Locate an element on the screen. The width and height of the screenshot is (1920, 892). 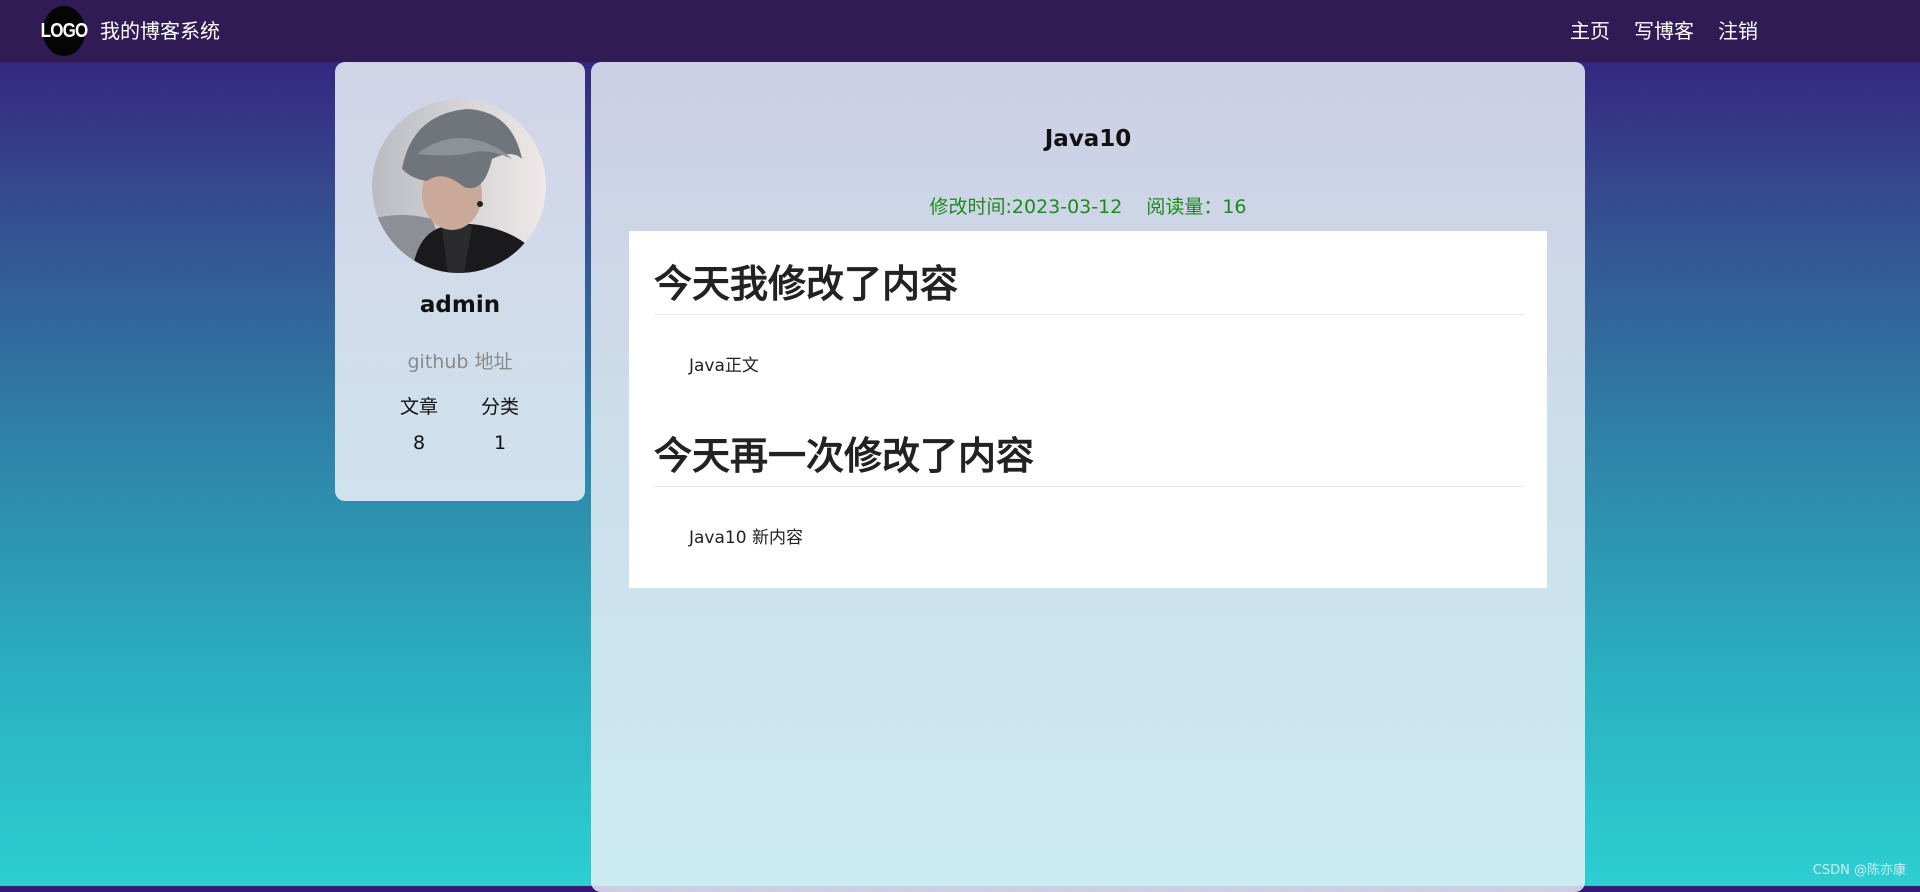
nav-link-write-blog: 写博客 is located at coordinates (1664, 31).